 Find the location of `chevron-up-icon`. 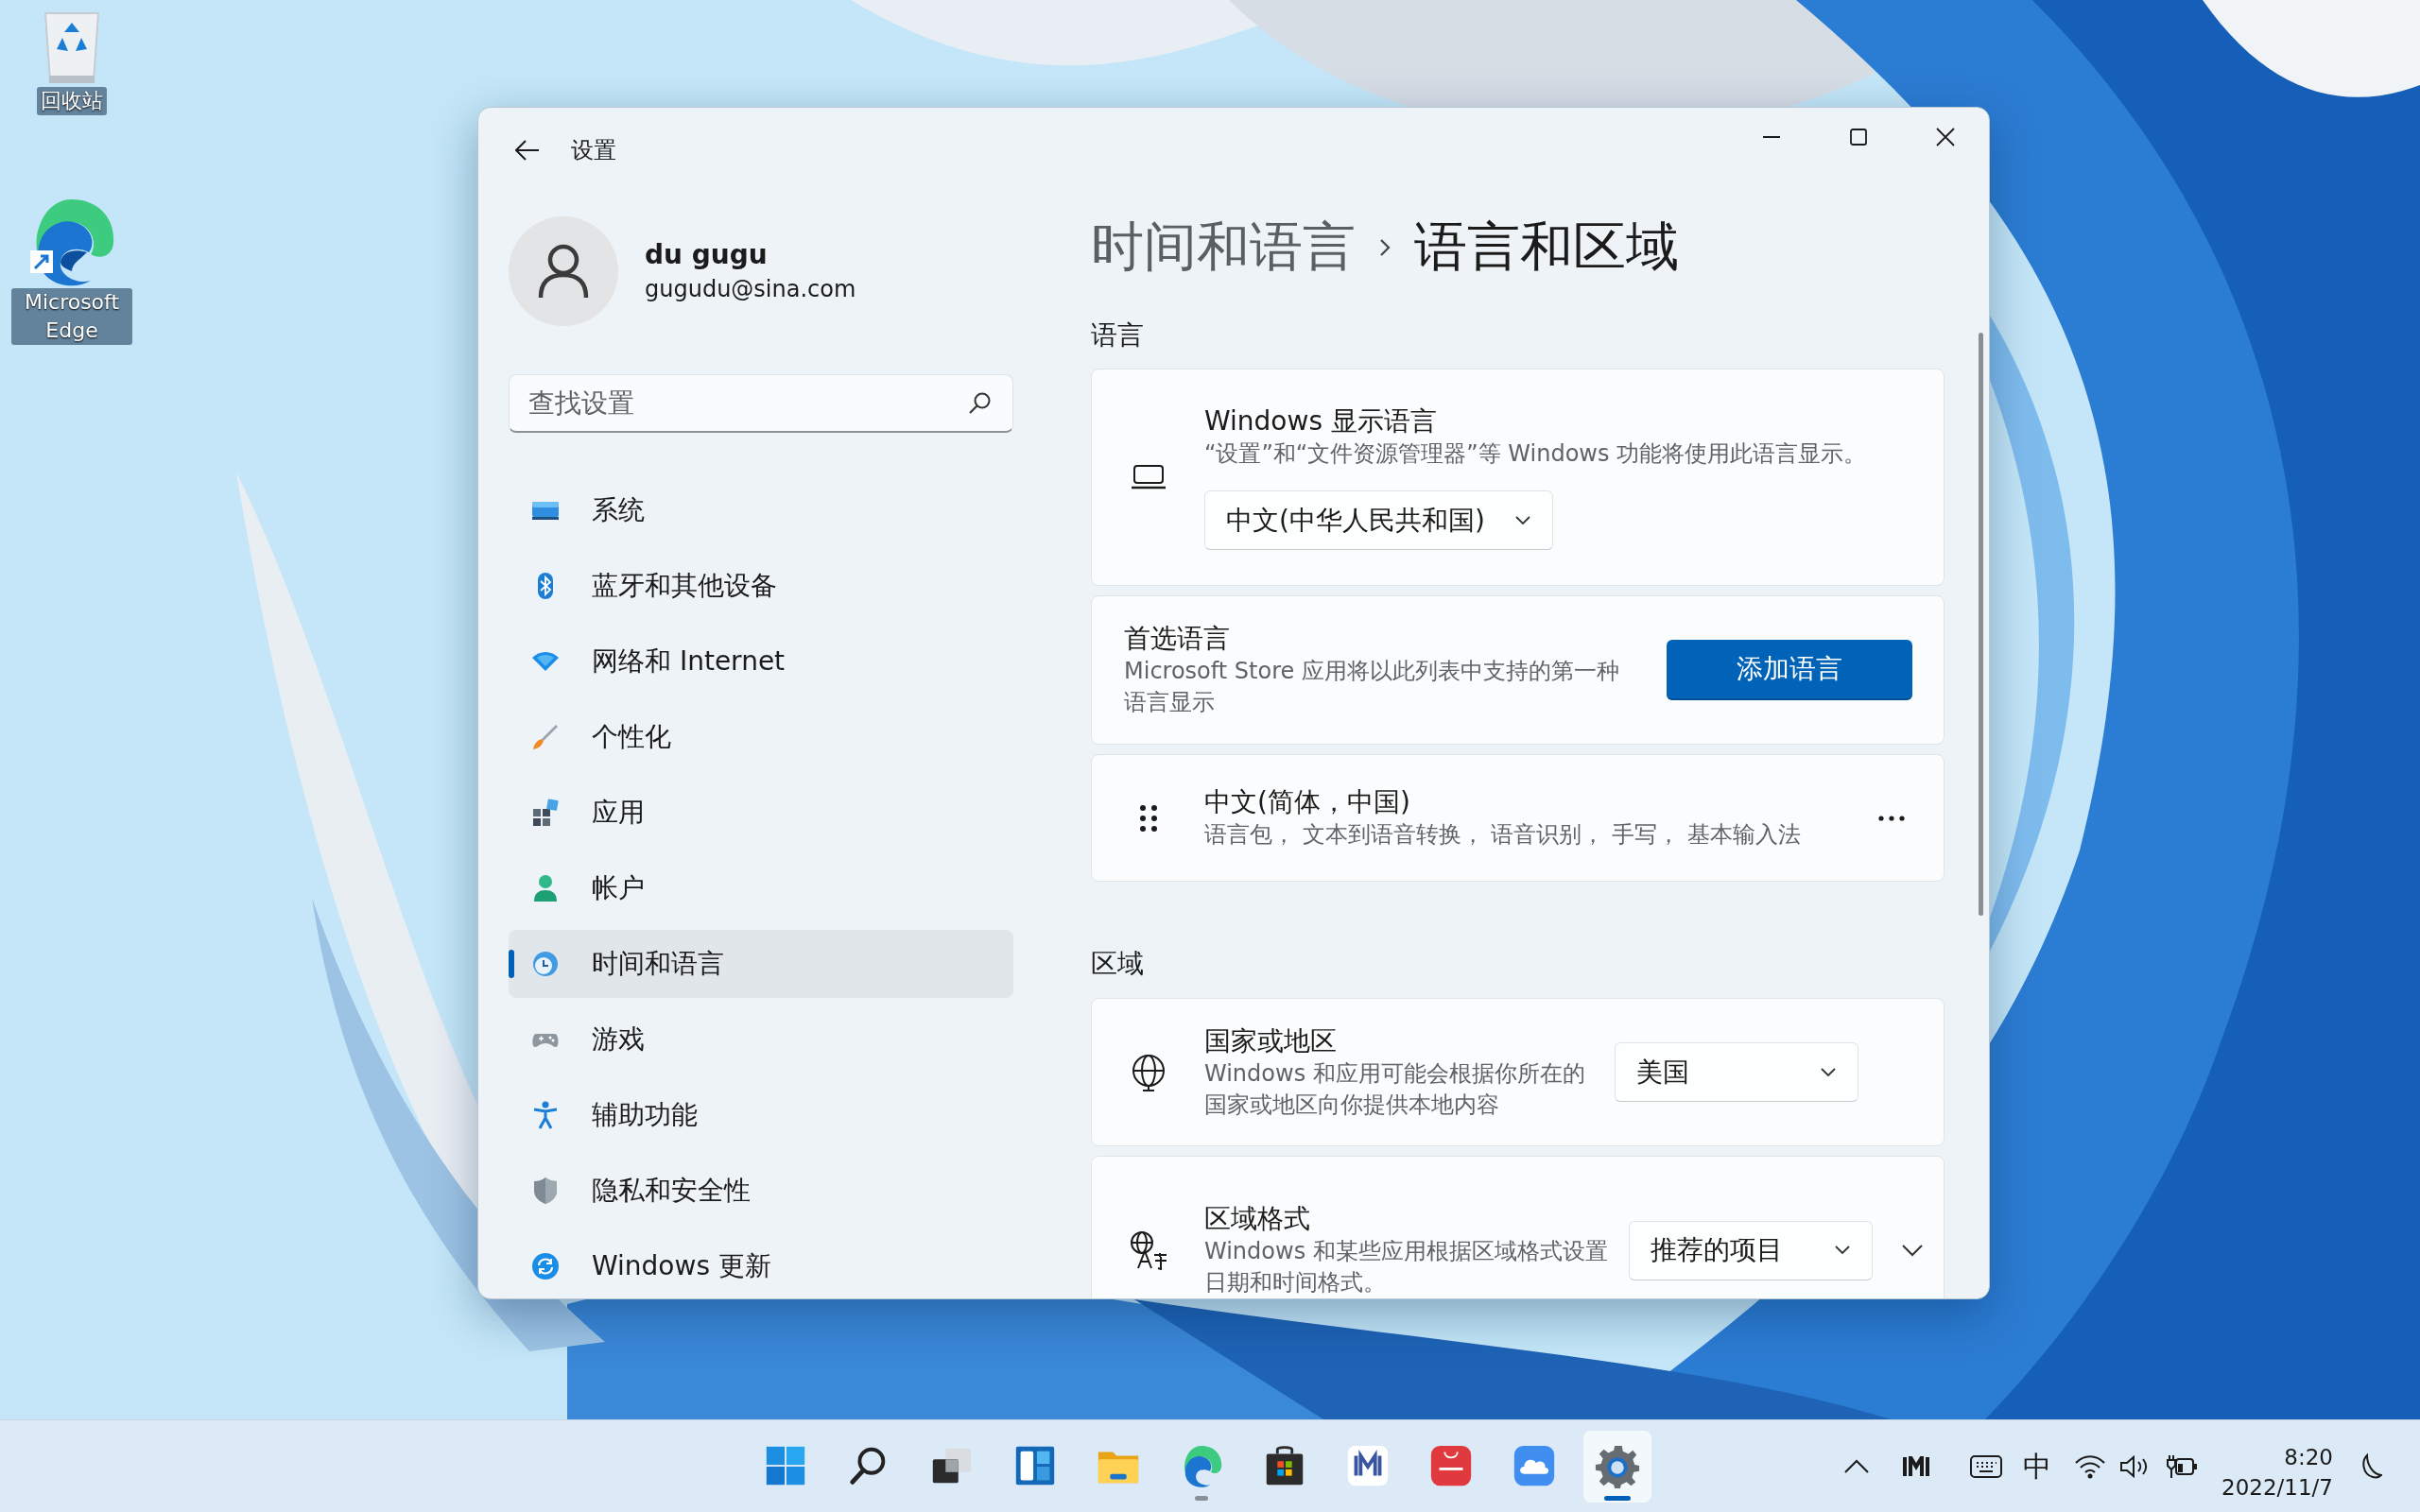

chevron-up-icon is located at coordinates (1857, 1466).